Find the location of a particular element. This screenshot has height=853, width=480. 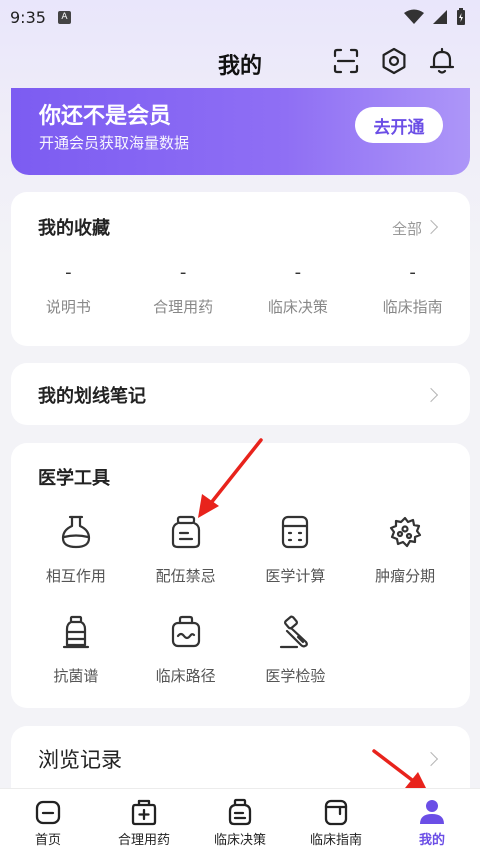

tool-label: 抗菌谱 is located at coordinates (76, 676).